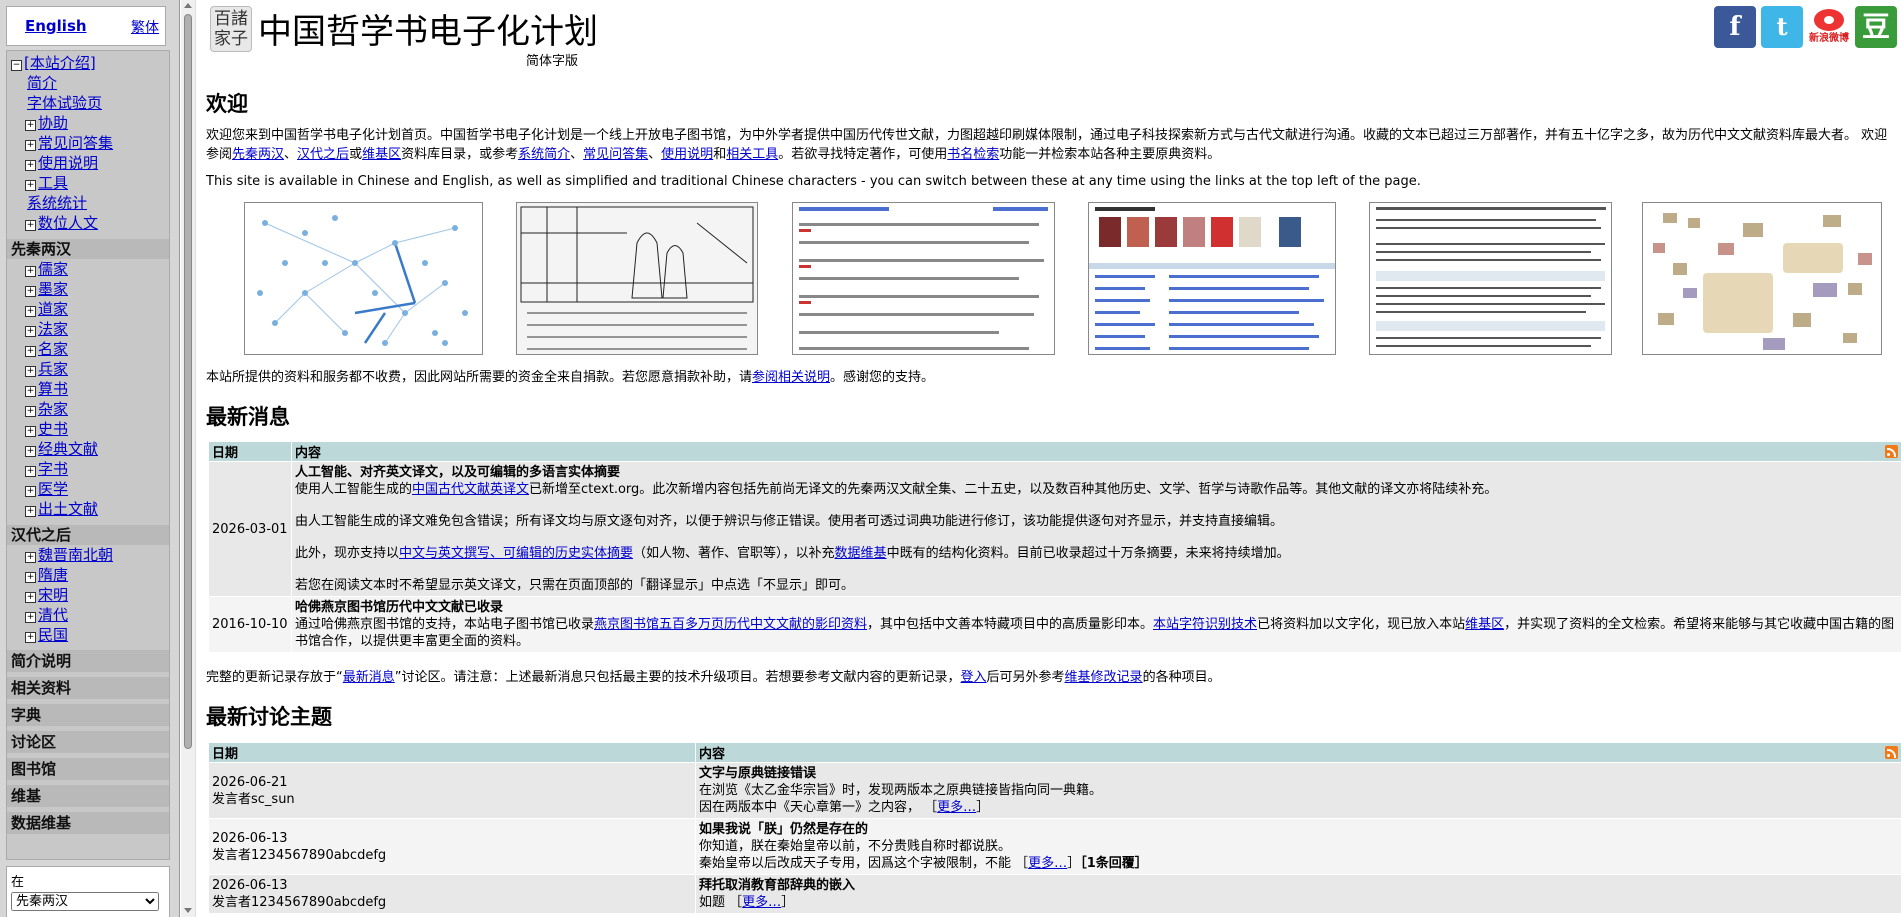 Image resolution: width=1901 pixels, height=917 pixels. What do you see at coordinates (88, 469) in the screenshot?
I see `sidebar-item: + 字书` at bounding box center [88, 469].